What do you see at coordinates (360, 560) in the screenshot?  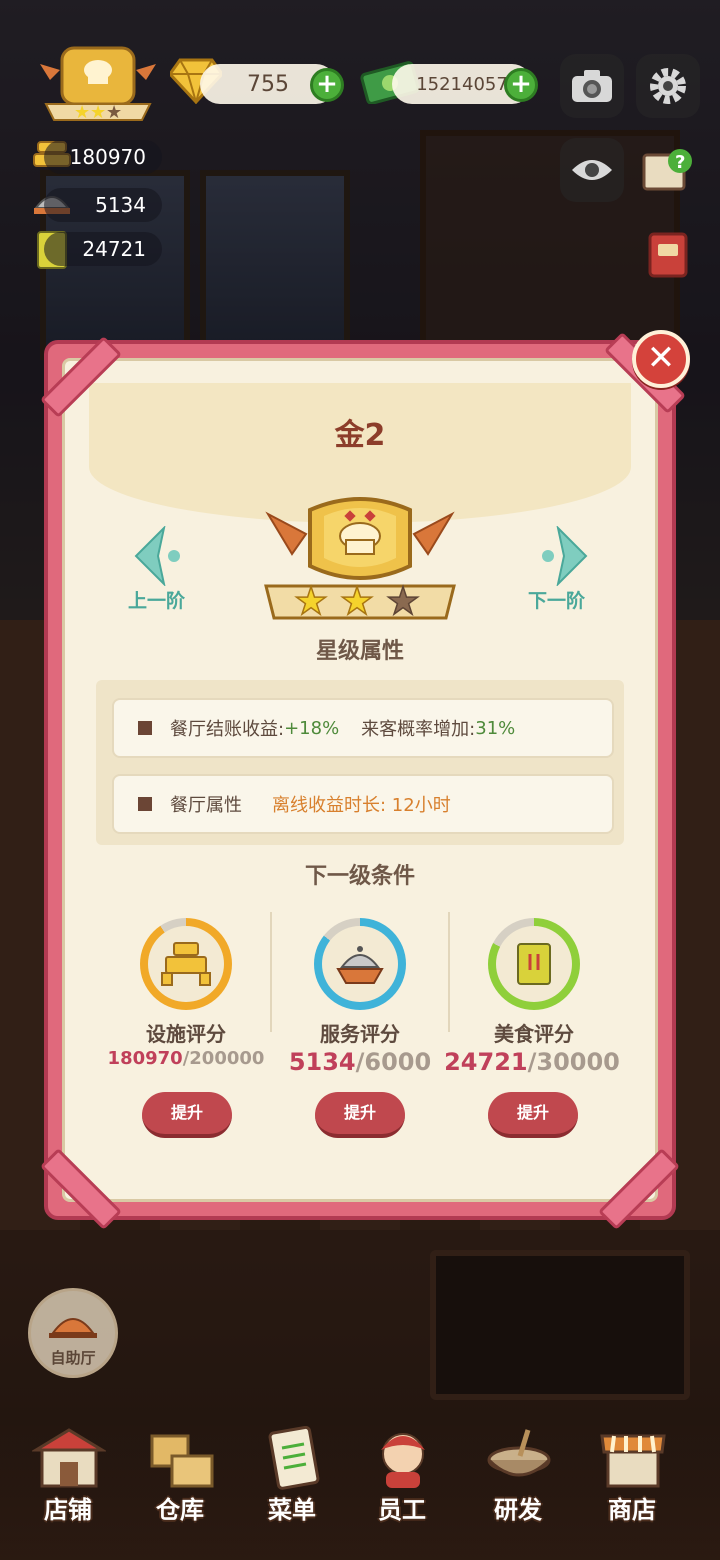 I see `gold-rank-badge-icon: ★ ★ ★` at bounding box center [360, 560].